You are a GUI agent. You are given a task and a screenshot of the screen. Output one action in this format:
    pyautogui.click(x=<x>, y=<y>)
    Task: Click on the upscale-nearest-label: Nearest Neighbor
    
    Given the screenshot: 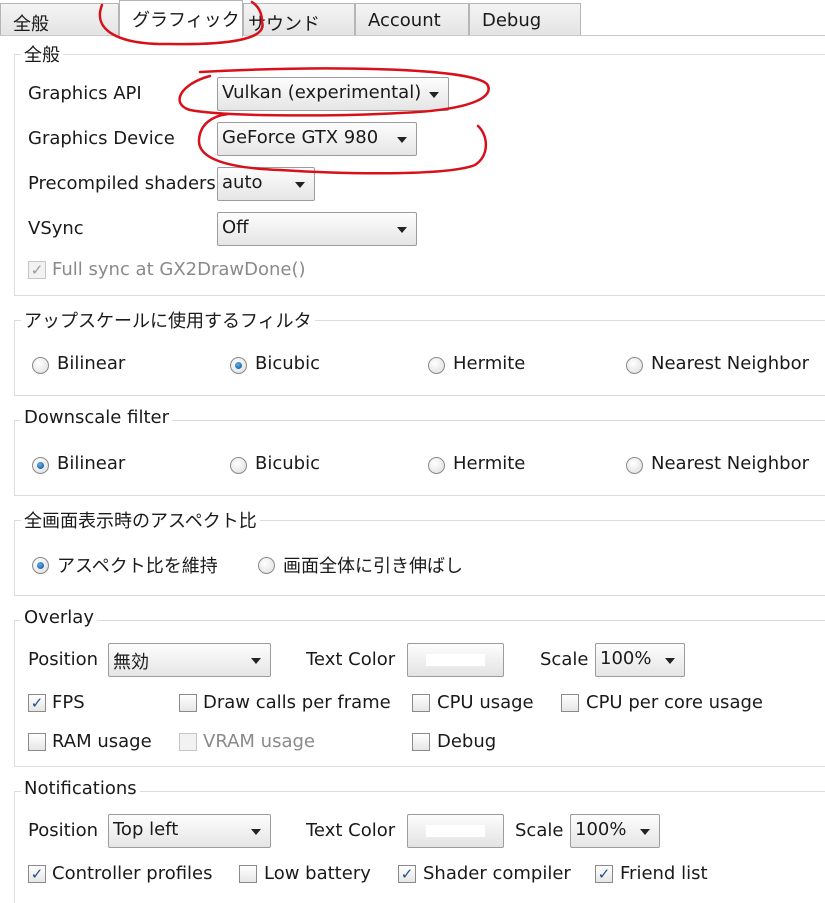 What is the action you would take?
    pyautogui.click(x=730, y=363)
    